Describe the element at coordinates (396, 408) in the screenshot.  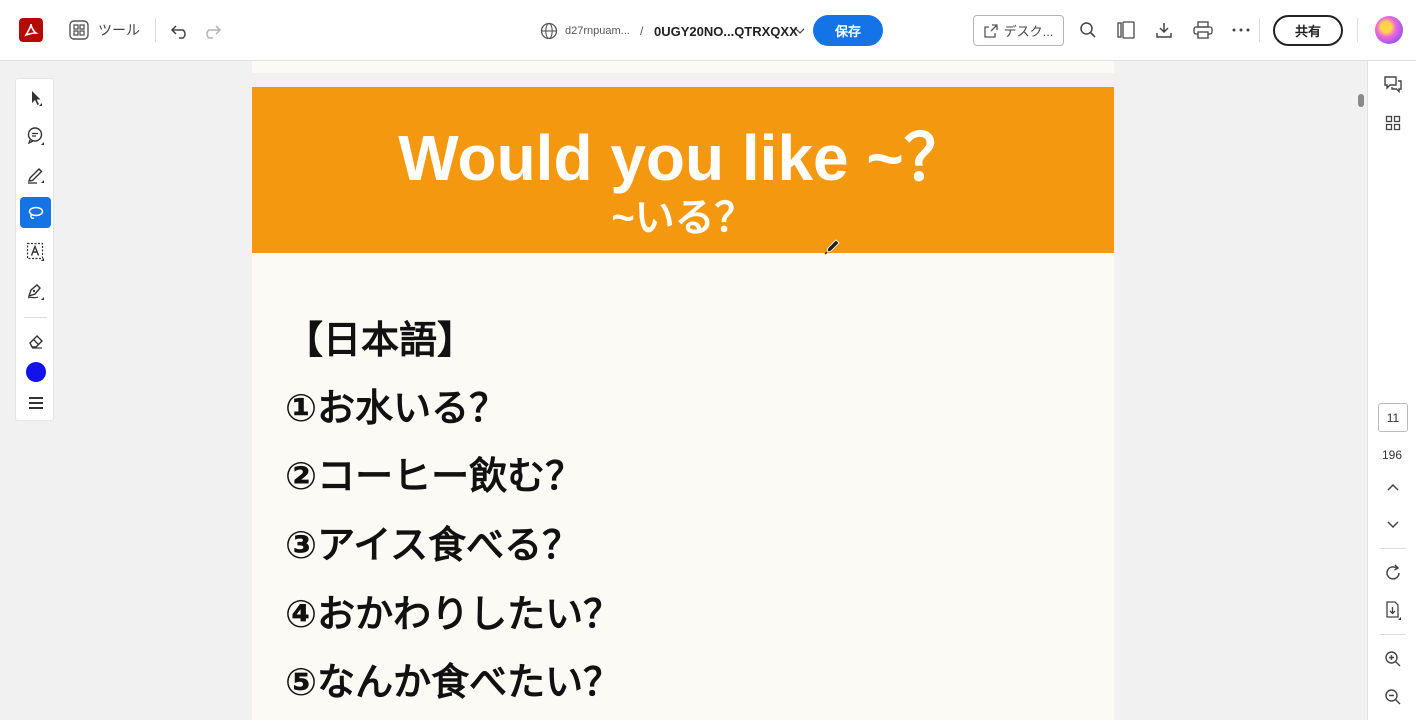
I see `question-line-1: ①お水いる？` at that location.